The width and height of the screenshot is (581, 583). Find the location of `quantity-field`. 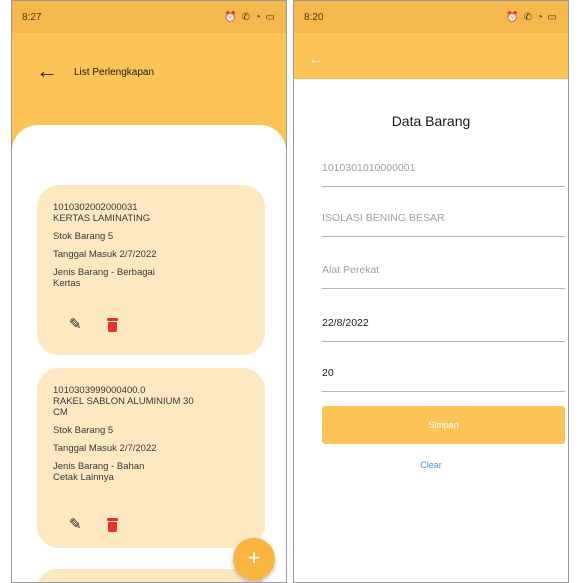

quantity-field is located at coordinates (443, 379).